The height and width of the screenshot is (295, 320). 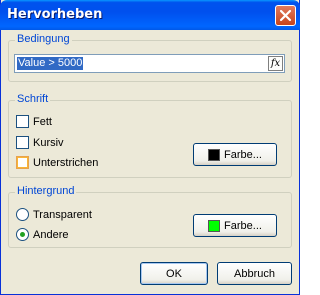 I want to click on title-bar: Hervorheben, so click(x=150, y=15).